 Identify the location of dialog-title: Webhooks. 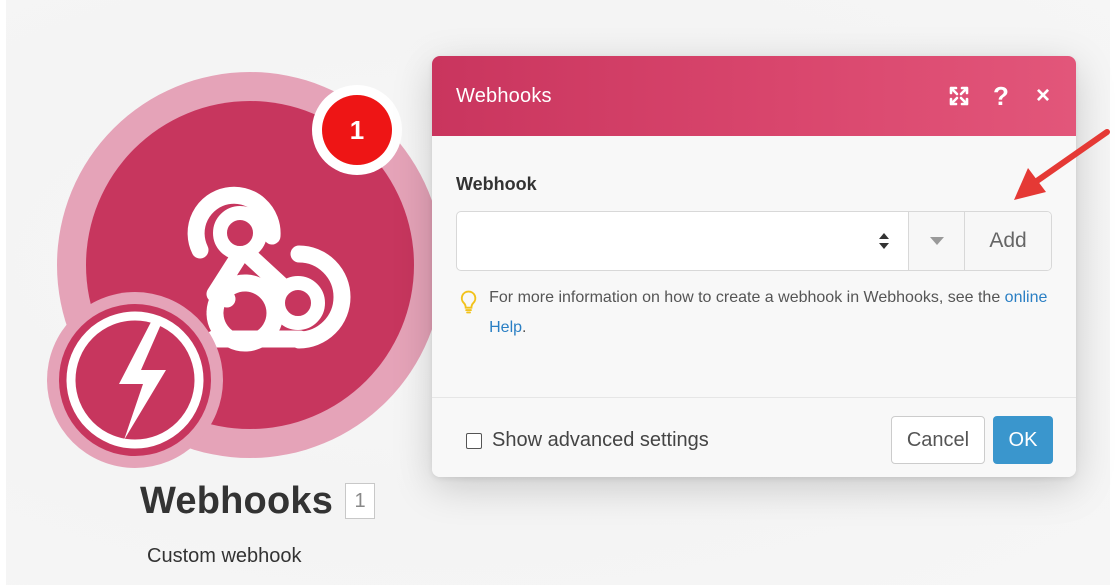
(504, 95).